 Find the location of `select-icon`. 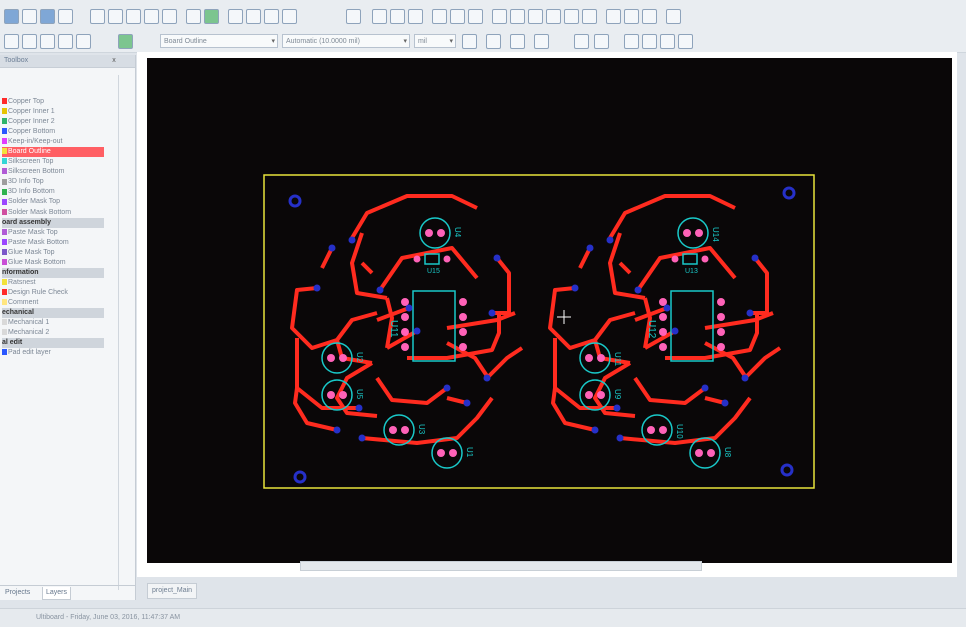

select-icon is located at coordinates (353, 16).